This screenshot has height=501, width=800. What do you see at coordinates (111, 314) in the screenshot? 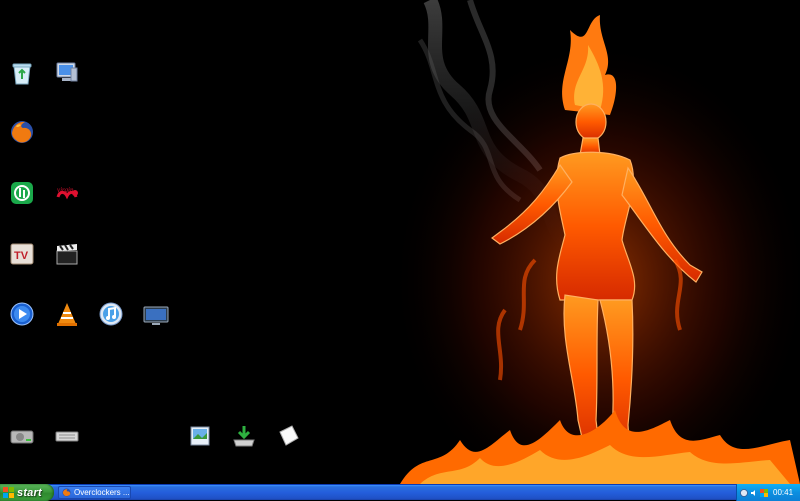
I see `itunes-icon` at bounding box center [111, 314].